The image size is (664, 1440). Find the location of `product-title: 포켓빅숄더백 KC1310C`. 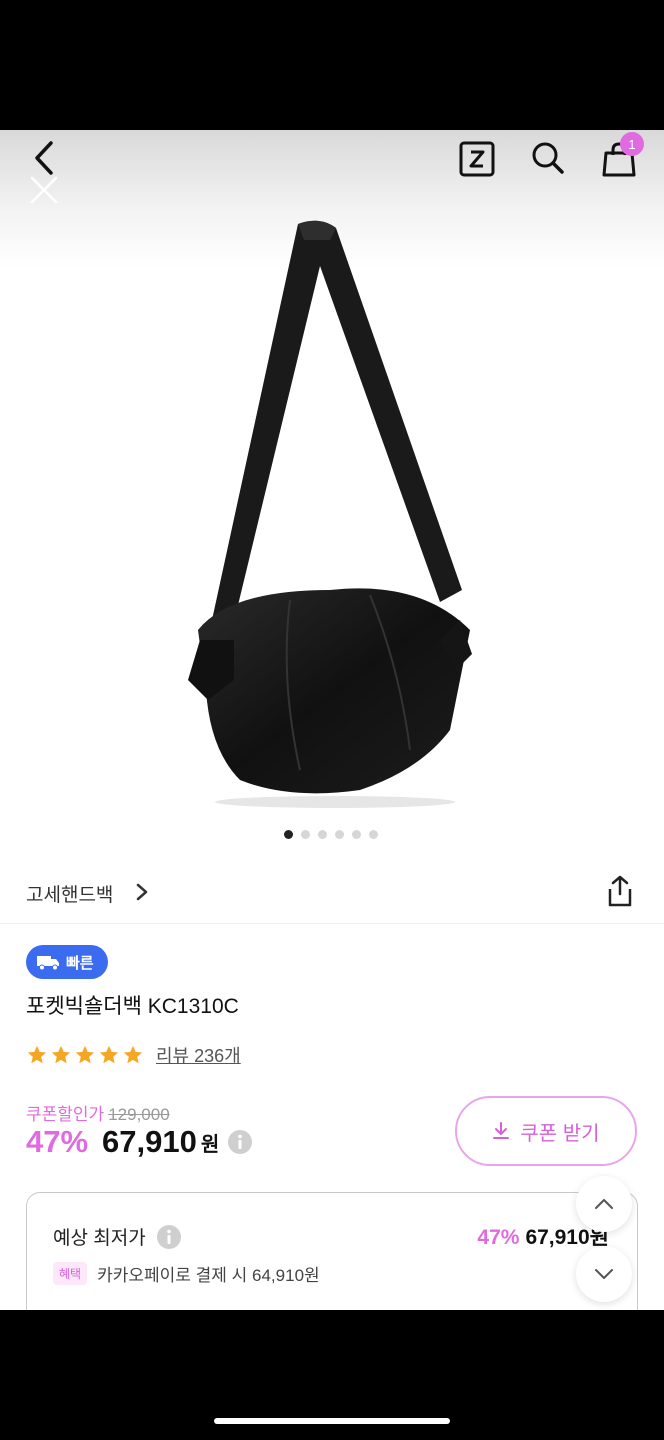

product-title: 포켓빅숄더백 KC1310C is located at coordinates (132, 1006).